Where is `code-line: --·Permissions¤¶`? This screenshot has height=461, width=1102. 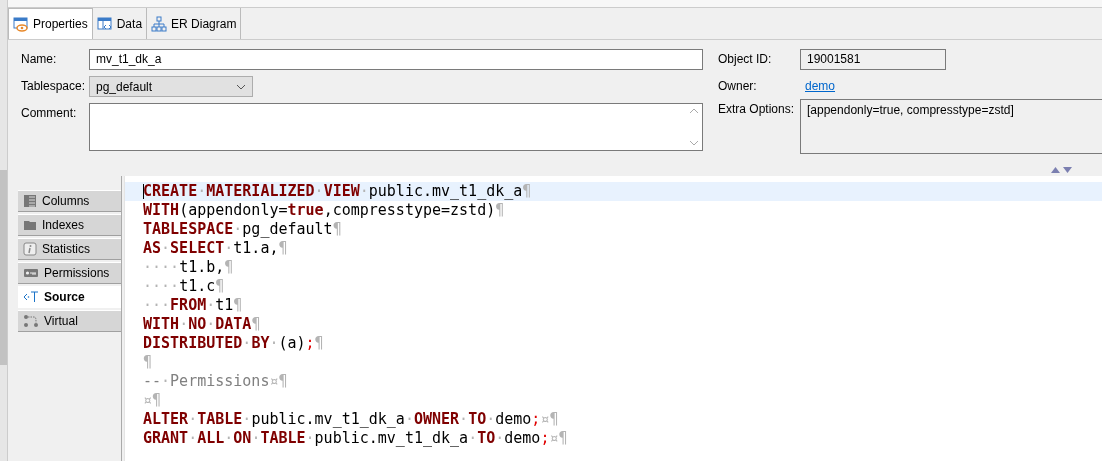
code-line: --·Permissions¤¶ is located at coordinates (215, 381).